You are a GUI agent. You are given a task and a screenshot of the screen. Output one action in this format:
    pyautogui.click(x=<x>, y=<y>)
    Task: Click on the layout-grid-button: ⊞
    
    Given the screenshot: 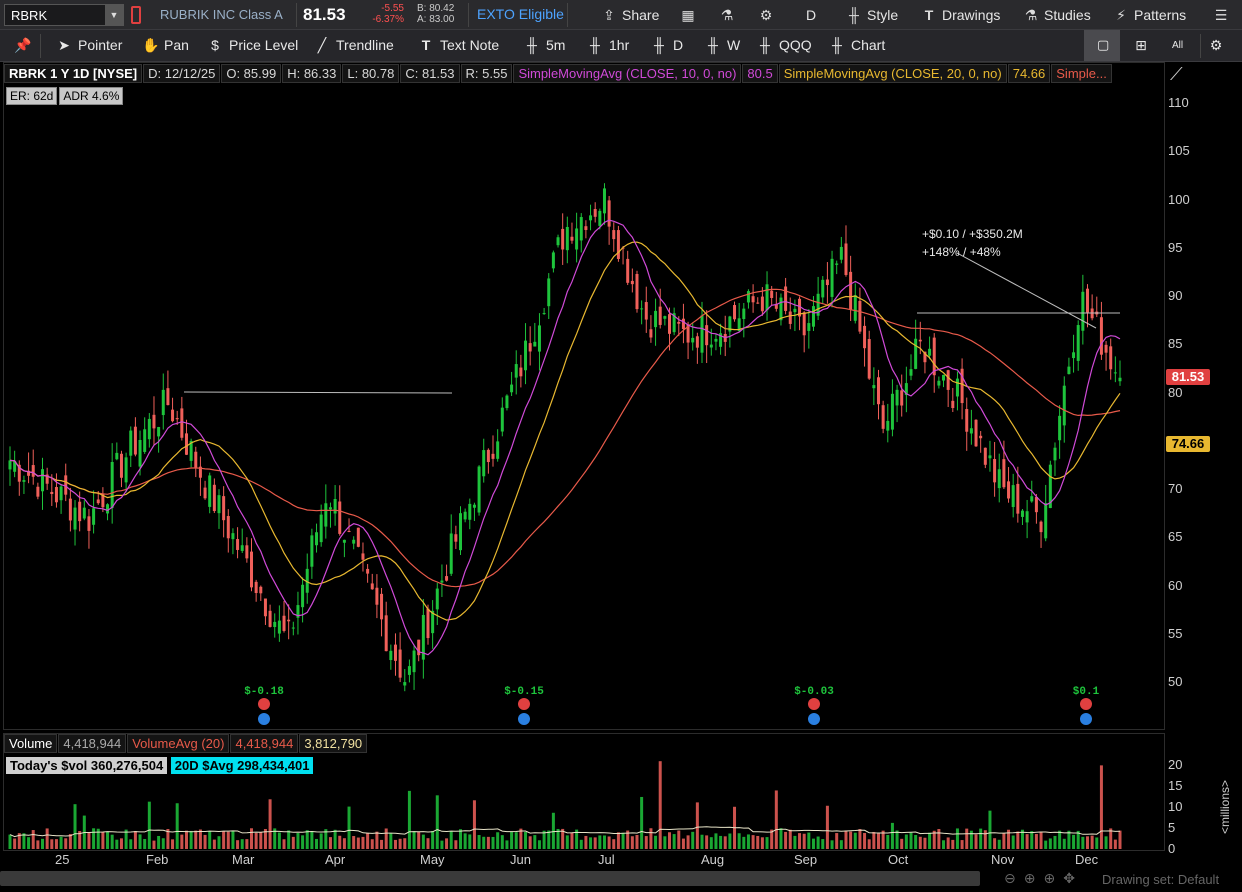 What is the action you would take?
    pyautogui.click(x=1144, y=45)
    